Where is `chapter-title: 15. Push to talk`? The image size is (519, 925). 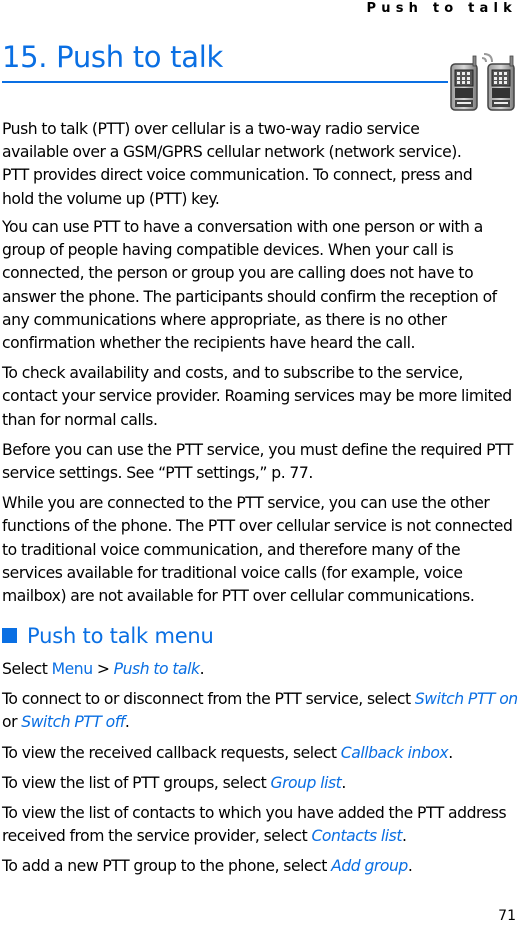
chapter-title: 15. Push to talk is located at coordinates (112, 57).